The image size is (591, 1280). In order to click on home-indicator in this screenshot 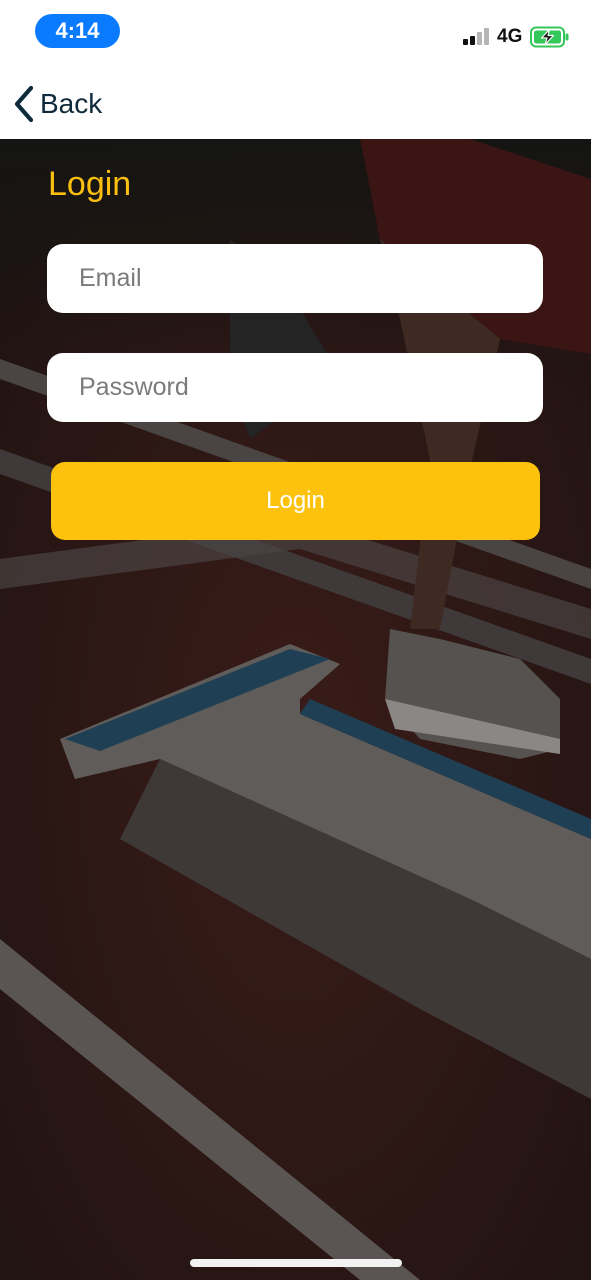, I will do `click(296, 1263)`.